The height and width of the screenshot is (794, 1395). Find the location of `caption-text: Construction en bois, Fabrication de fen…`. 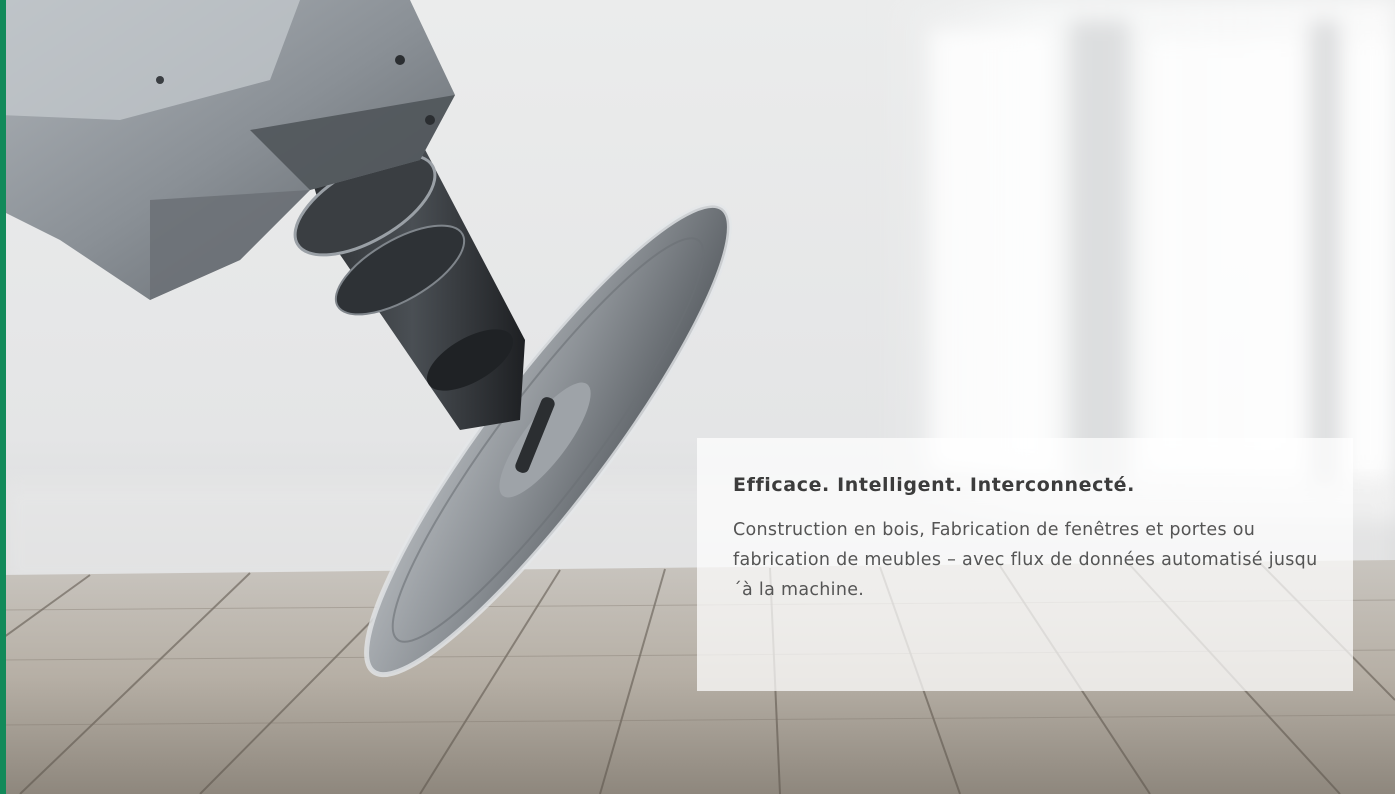

caption-text: Construction en bois, Fabrication de fen… is located at coordinates (1025, 560).